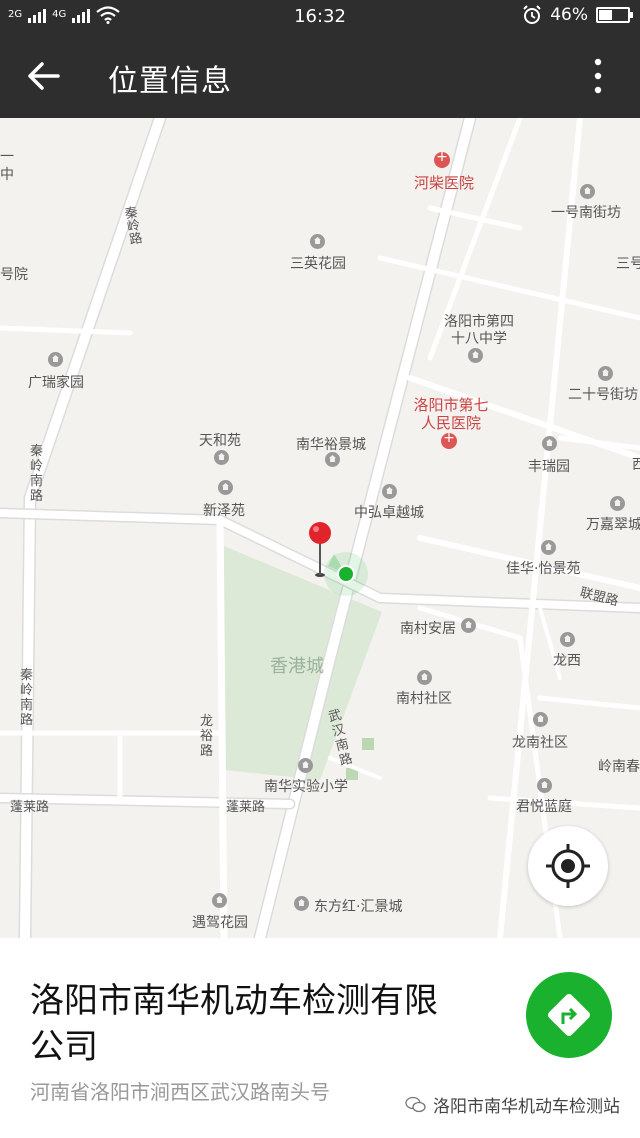 This screenshot has height=1138, width=640. I want to click on watermark-text: 洛阳市南华机动车检测站, so click(526, 1107).